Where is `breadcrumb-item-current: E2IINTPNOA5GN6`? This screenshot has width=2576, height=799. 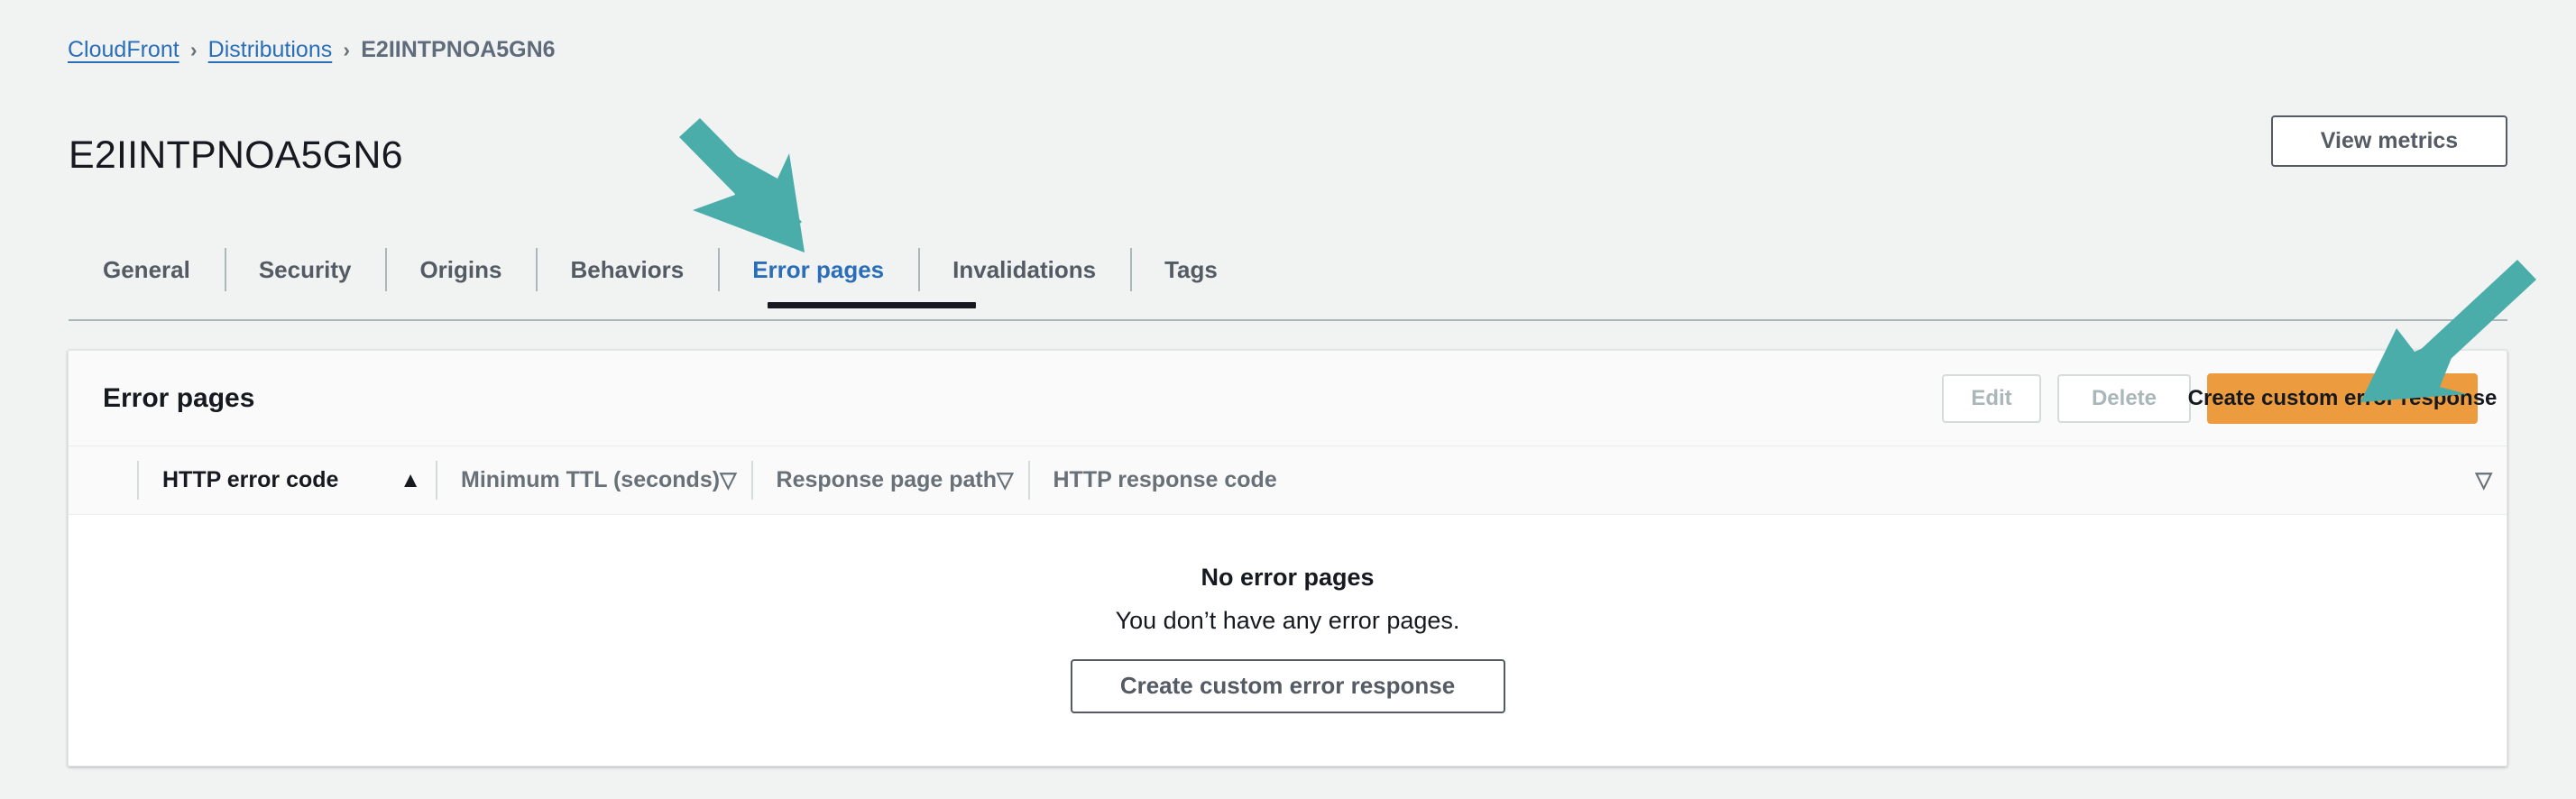 breadcrumb-item-current: E2IINTPNOA5GN6 is located at coordinates (458, 49).